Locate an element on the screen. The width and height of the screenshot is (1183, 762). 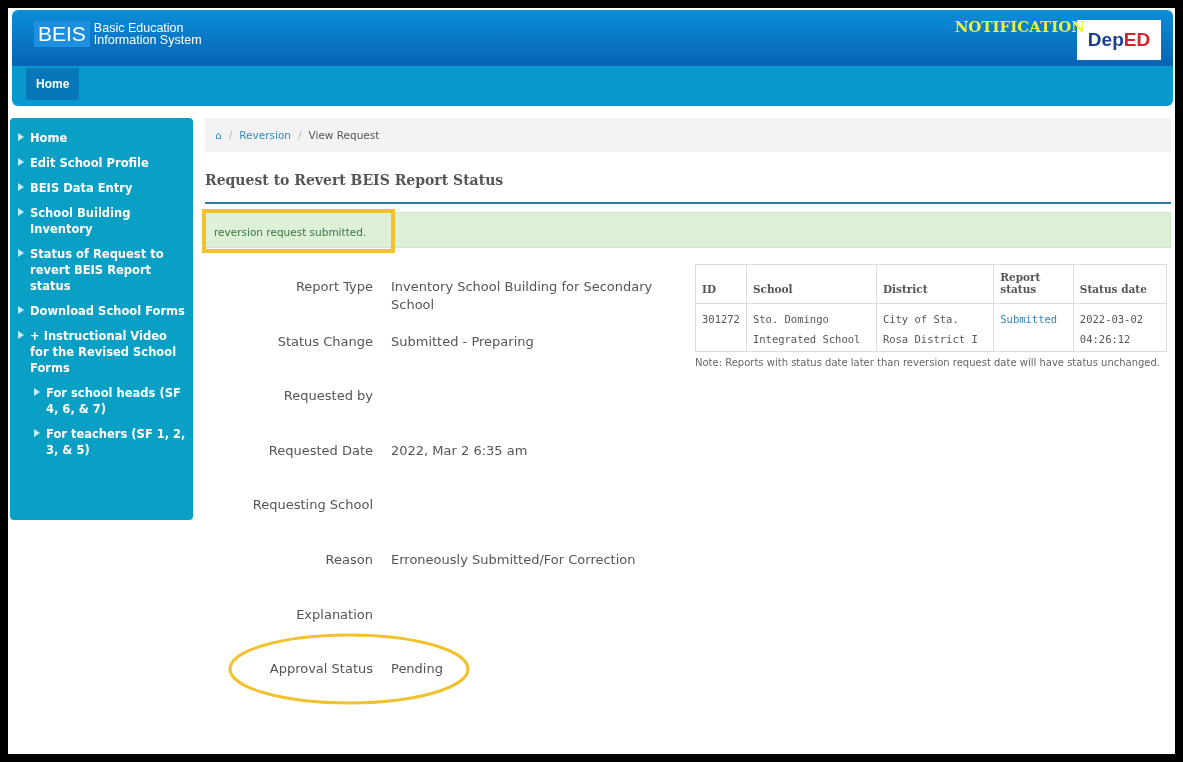
field-value: Submitted - Preparing is located at coordinates (463, 341).